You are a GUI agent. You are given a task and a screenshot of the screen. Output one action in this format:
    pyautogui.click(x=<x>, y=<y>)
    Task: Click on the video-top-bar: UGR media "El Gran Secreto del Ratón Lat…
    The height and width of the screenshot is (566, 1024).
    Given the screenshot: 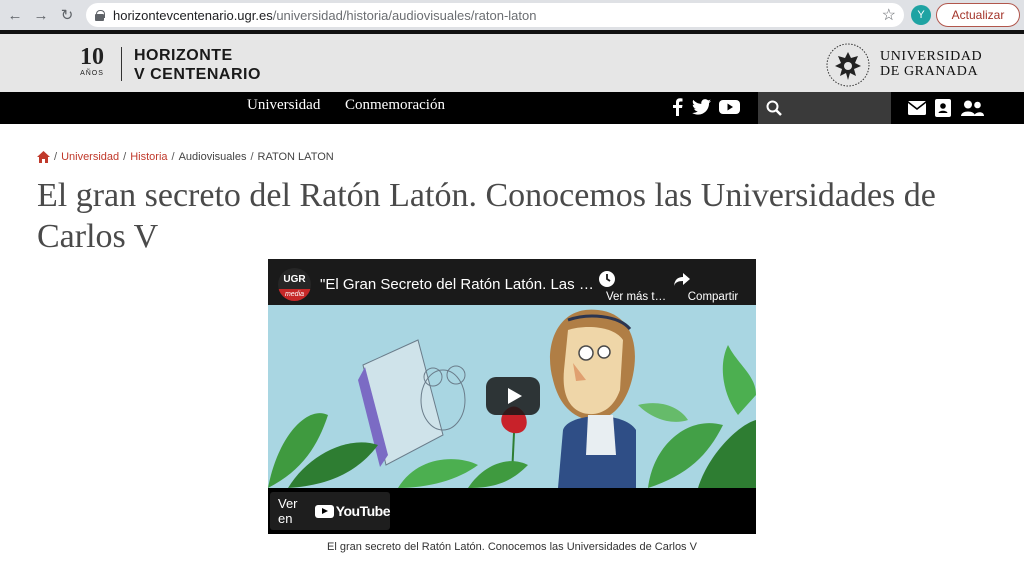 What is the action you would take?
    pyautogui.click(x=512, y=282)
    